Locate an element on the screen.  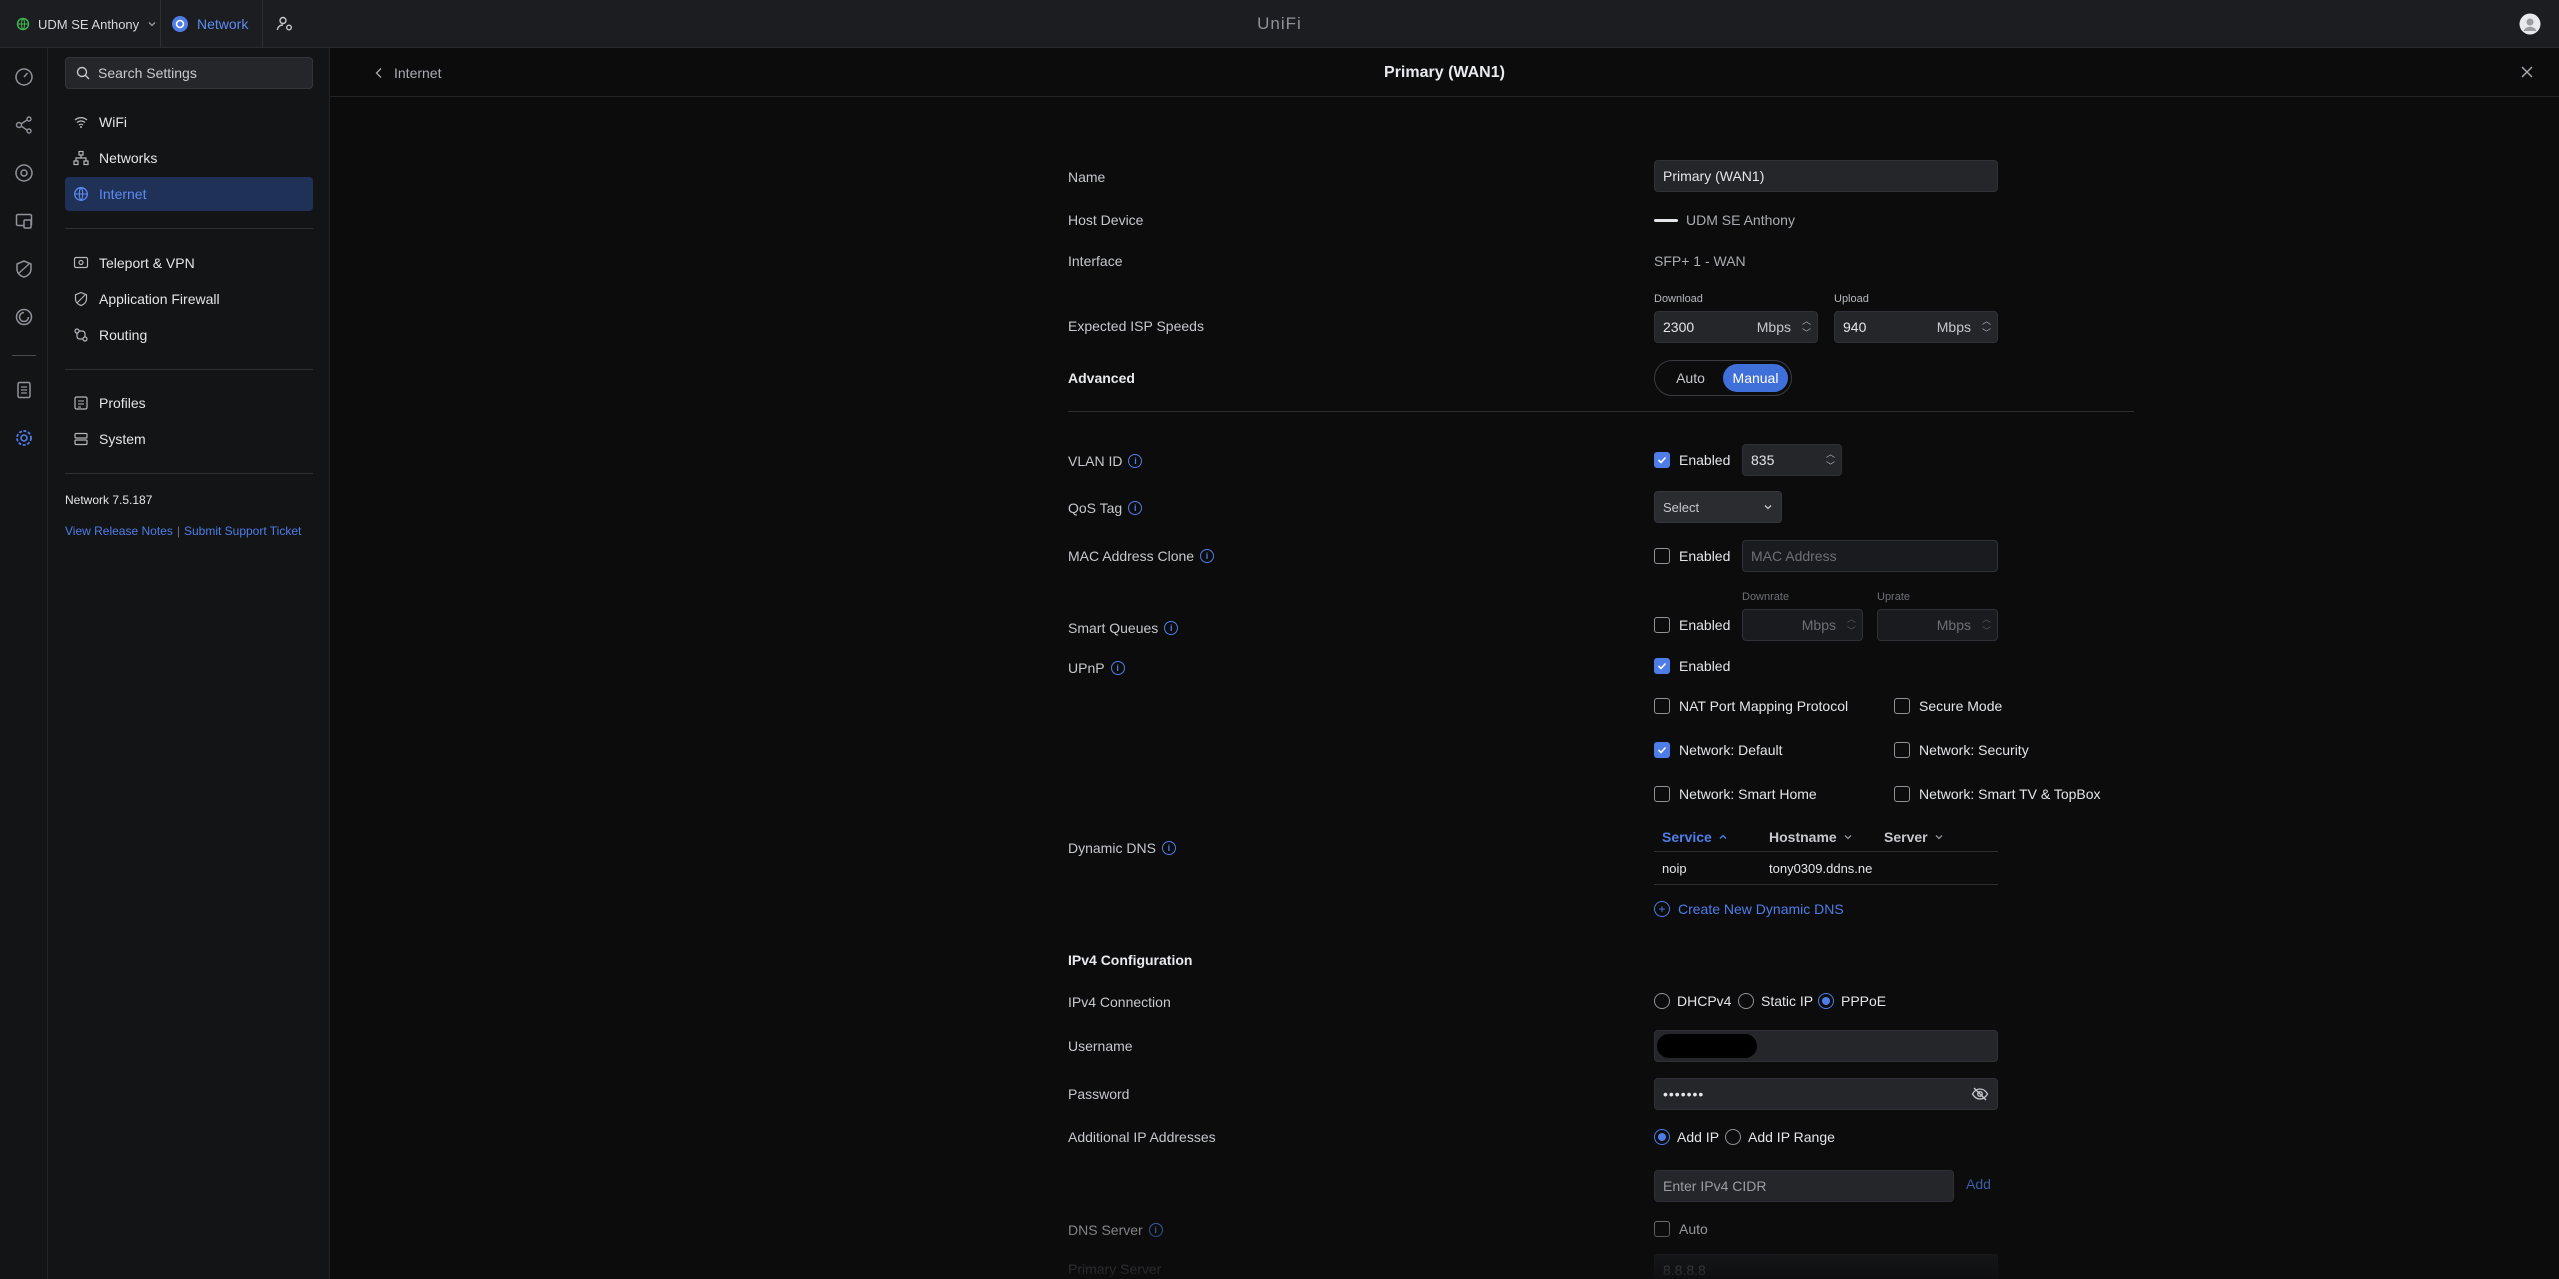
advanced-toggle: Auto Manual is located at coordinates (1723, 378).